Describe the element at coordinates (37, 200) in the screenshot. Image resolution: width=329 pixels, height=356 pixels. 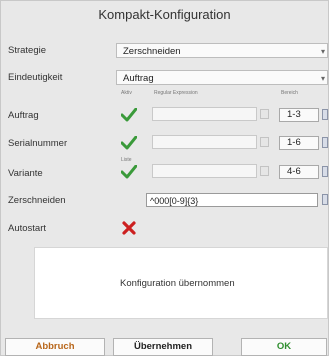
I see `zerschneiden-label: Zerschneiden` at that location.